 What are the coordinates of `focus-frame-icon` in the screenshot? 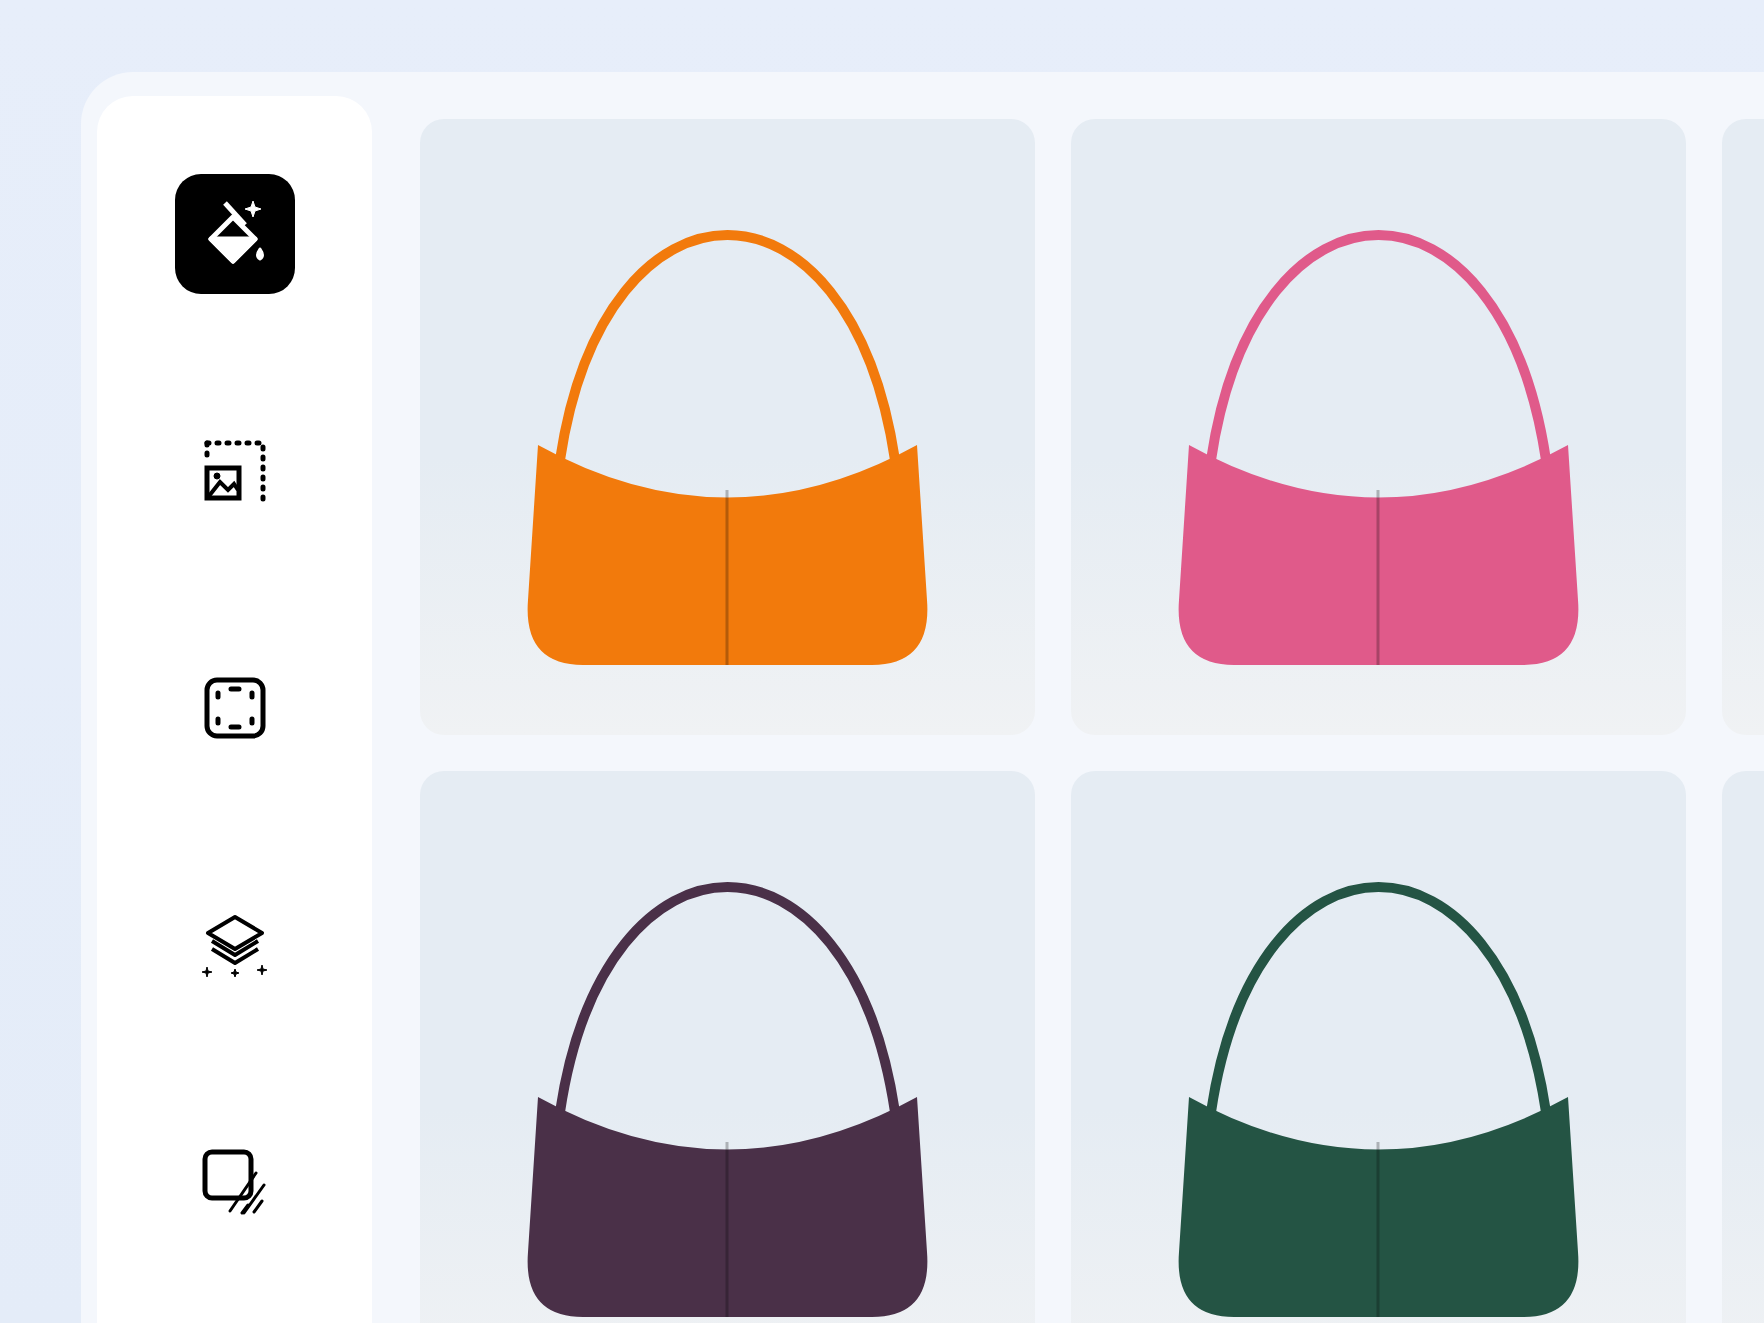 It's located at (234, 708).